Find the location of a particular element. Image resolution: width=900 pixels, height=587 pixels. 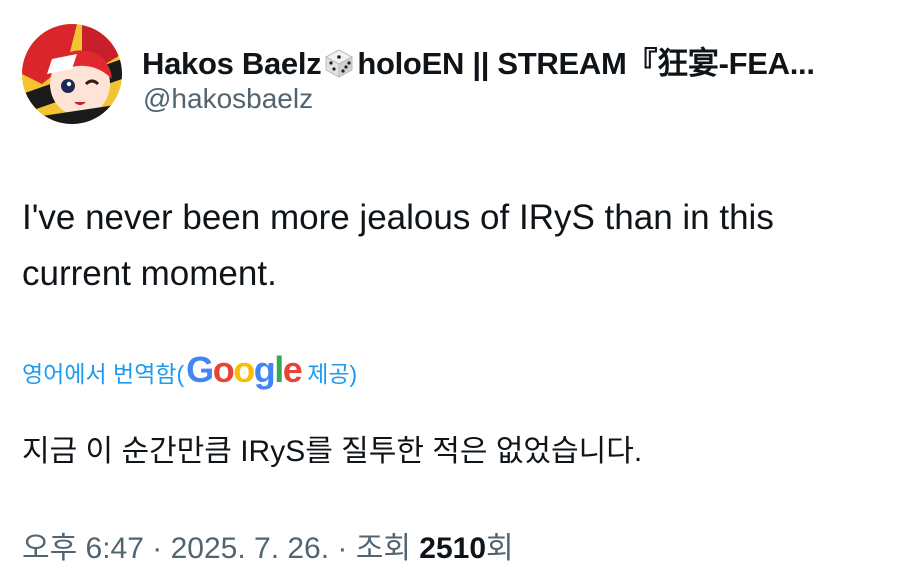

dice-icon is located at coordinates (339, 63).